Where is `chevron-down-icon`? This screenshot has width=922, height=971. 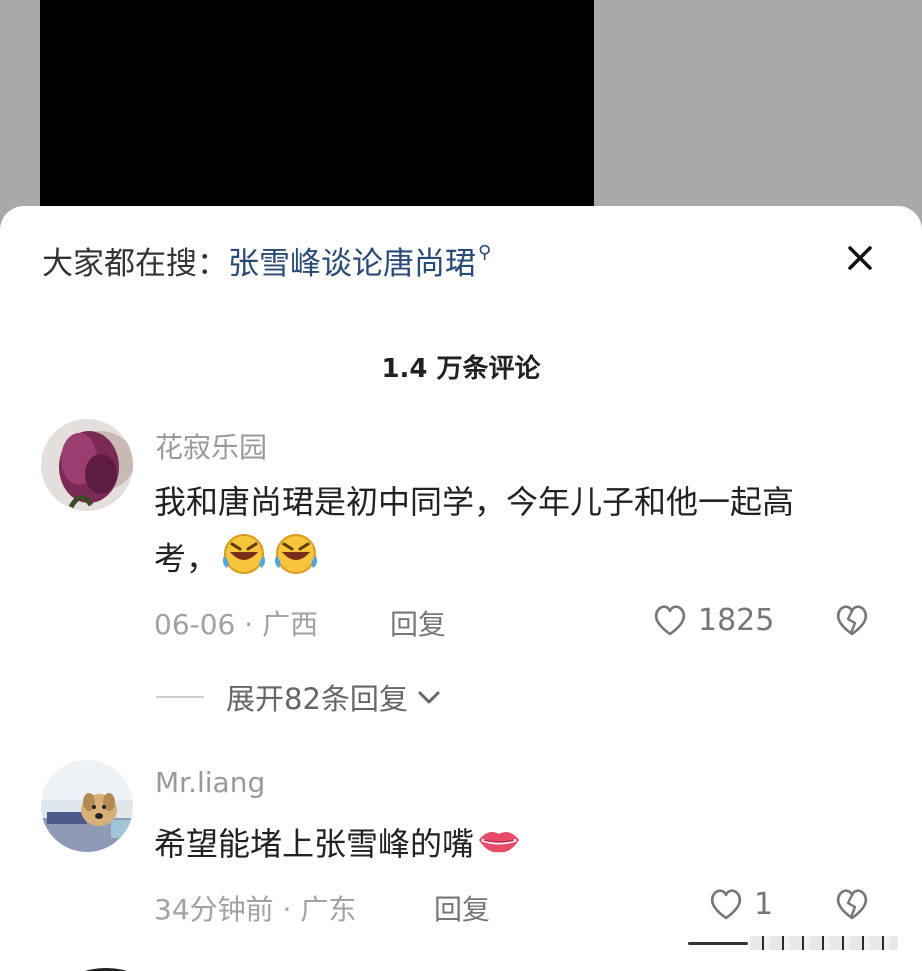
chevron-down-icon is located at coordinates (429, 697).